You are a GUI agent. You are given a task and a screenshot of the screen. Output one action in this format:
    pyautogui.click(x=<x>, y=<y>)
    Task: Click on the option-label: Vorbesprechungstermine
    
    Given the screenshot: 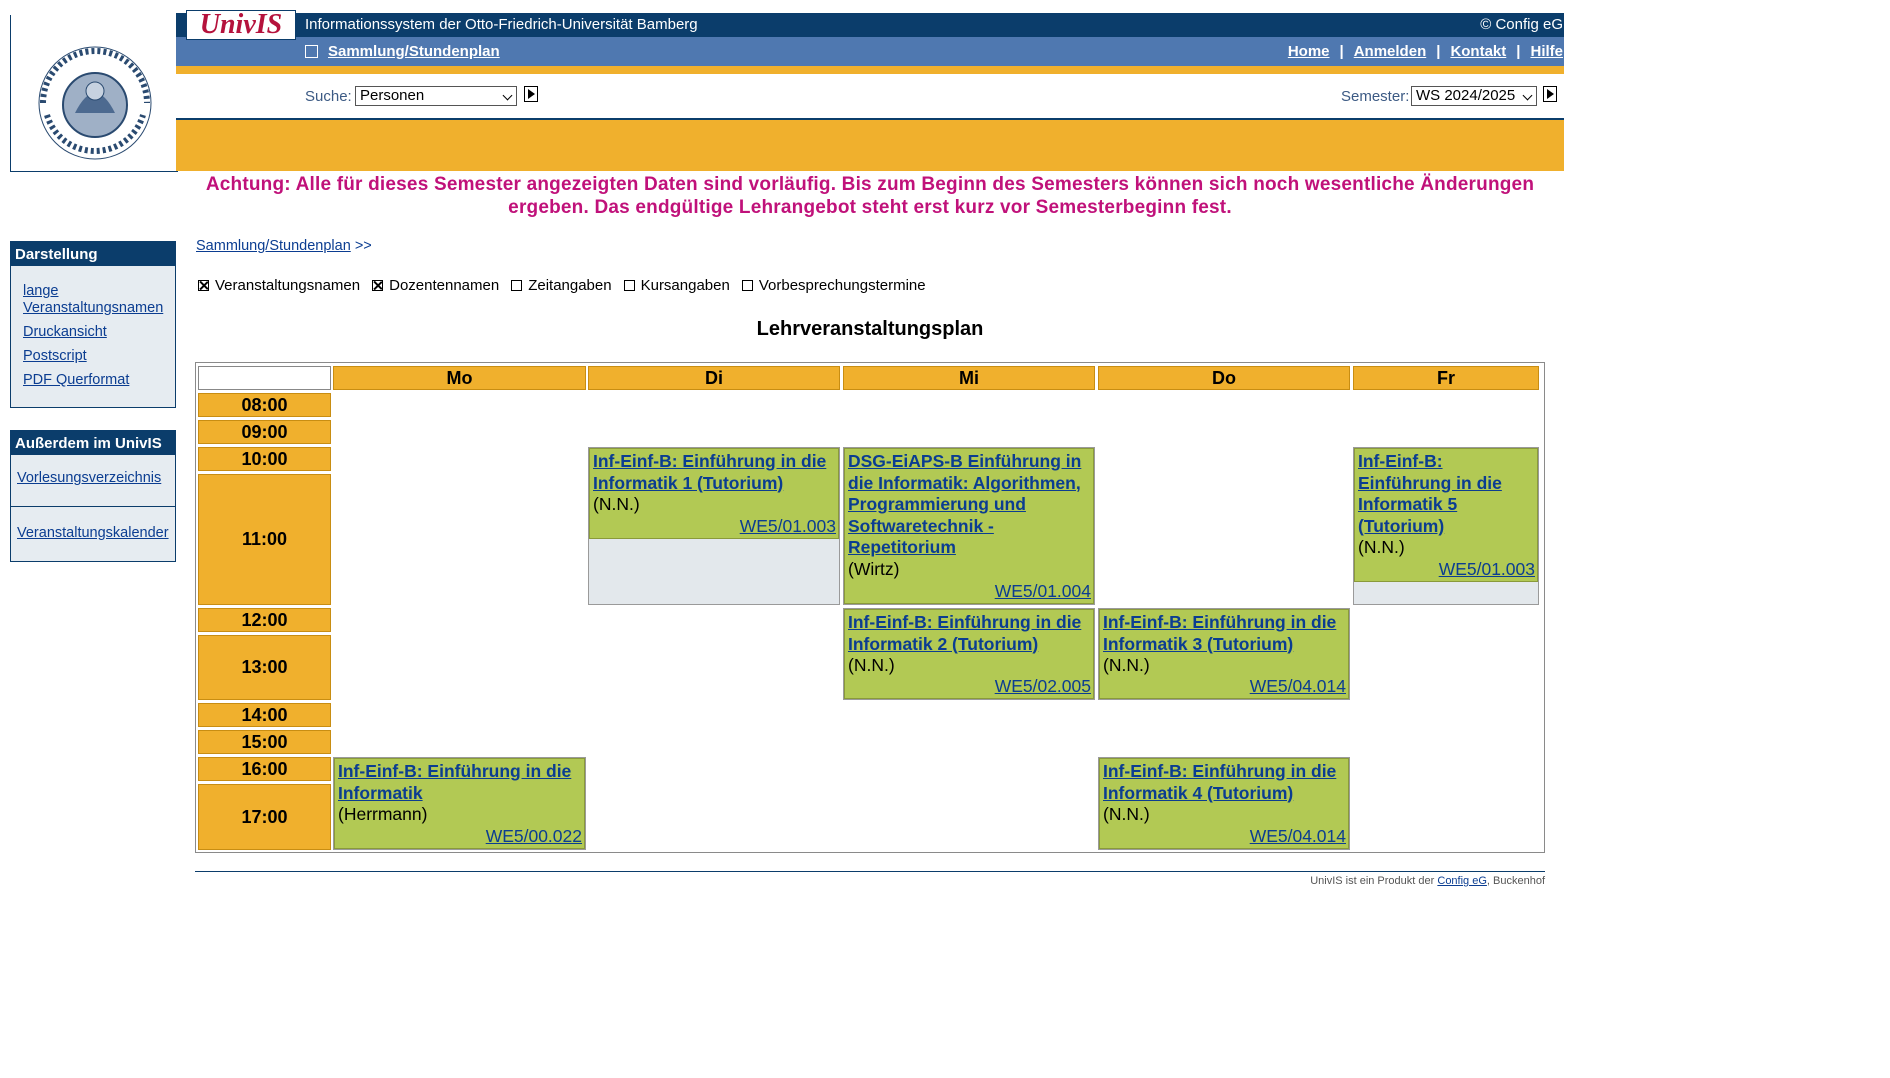 What is the action you would take?
    pyautogui.click(x=842, y=285)
    